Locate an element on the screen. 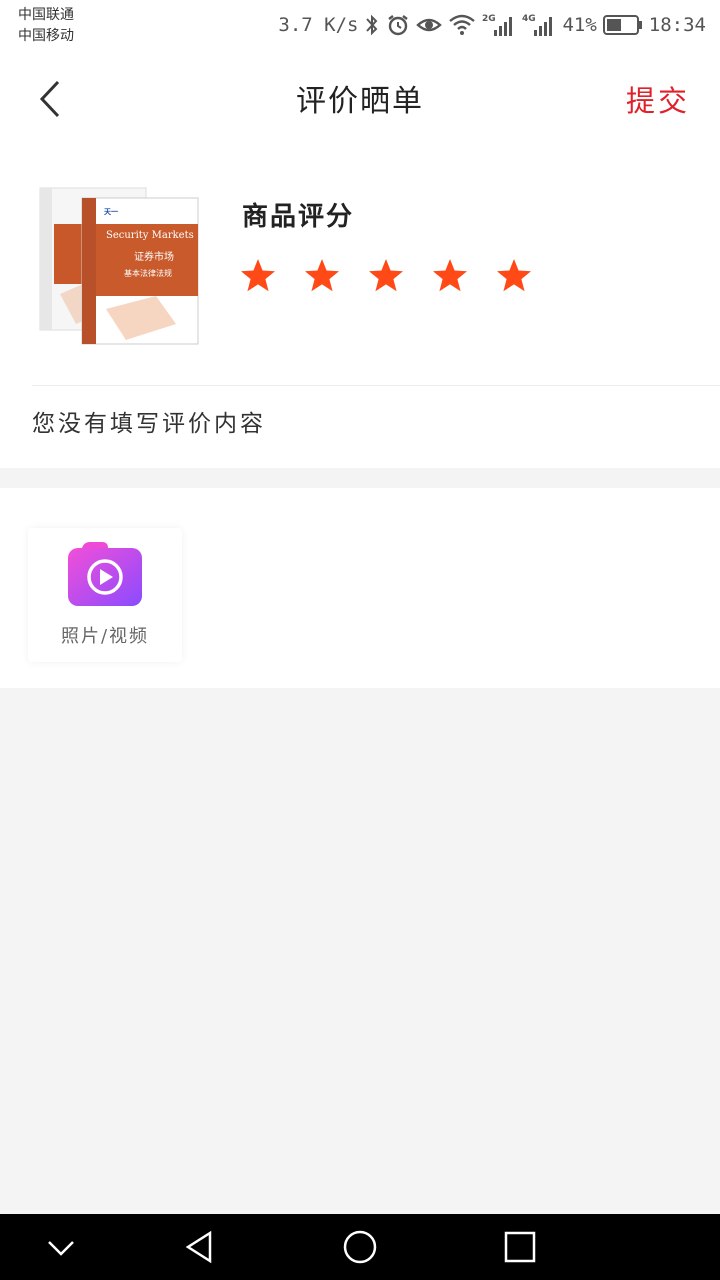 The image size is (720, 1280). divider is located at coordinates (376, 385).